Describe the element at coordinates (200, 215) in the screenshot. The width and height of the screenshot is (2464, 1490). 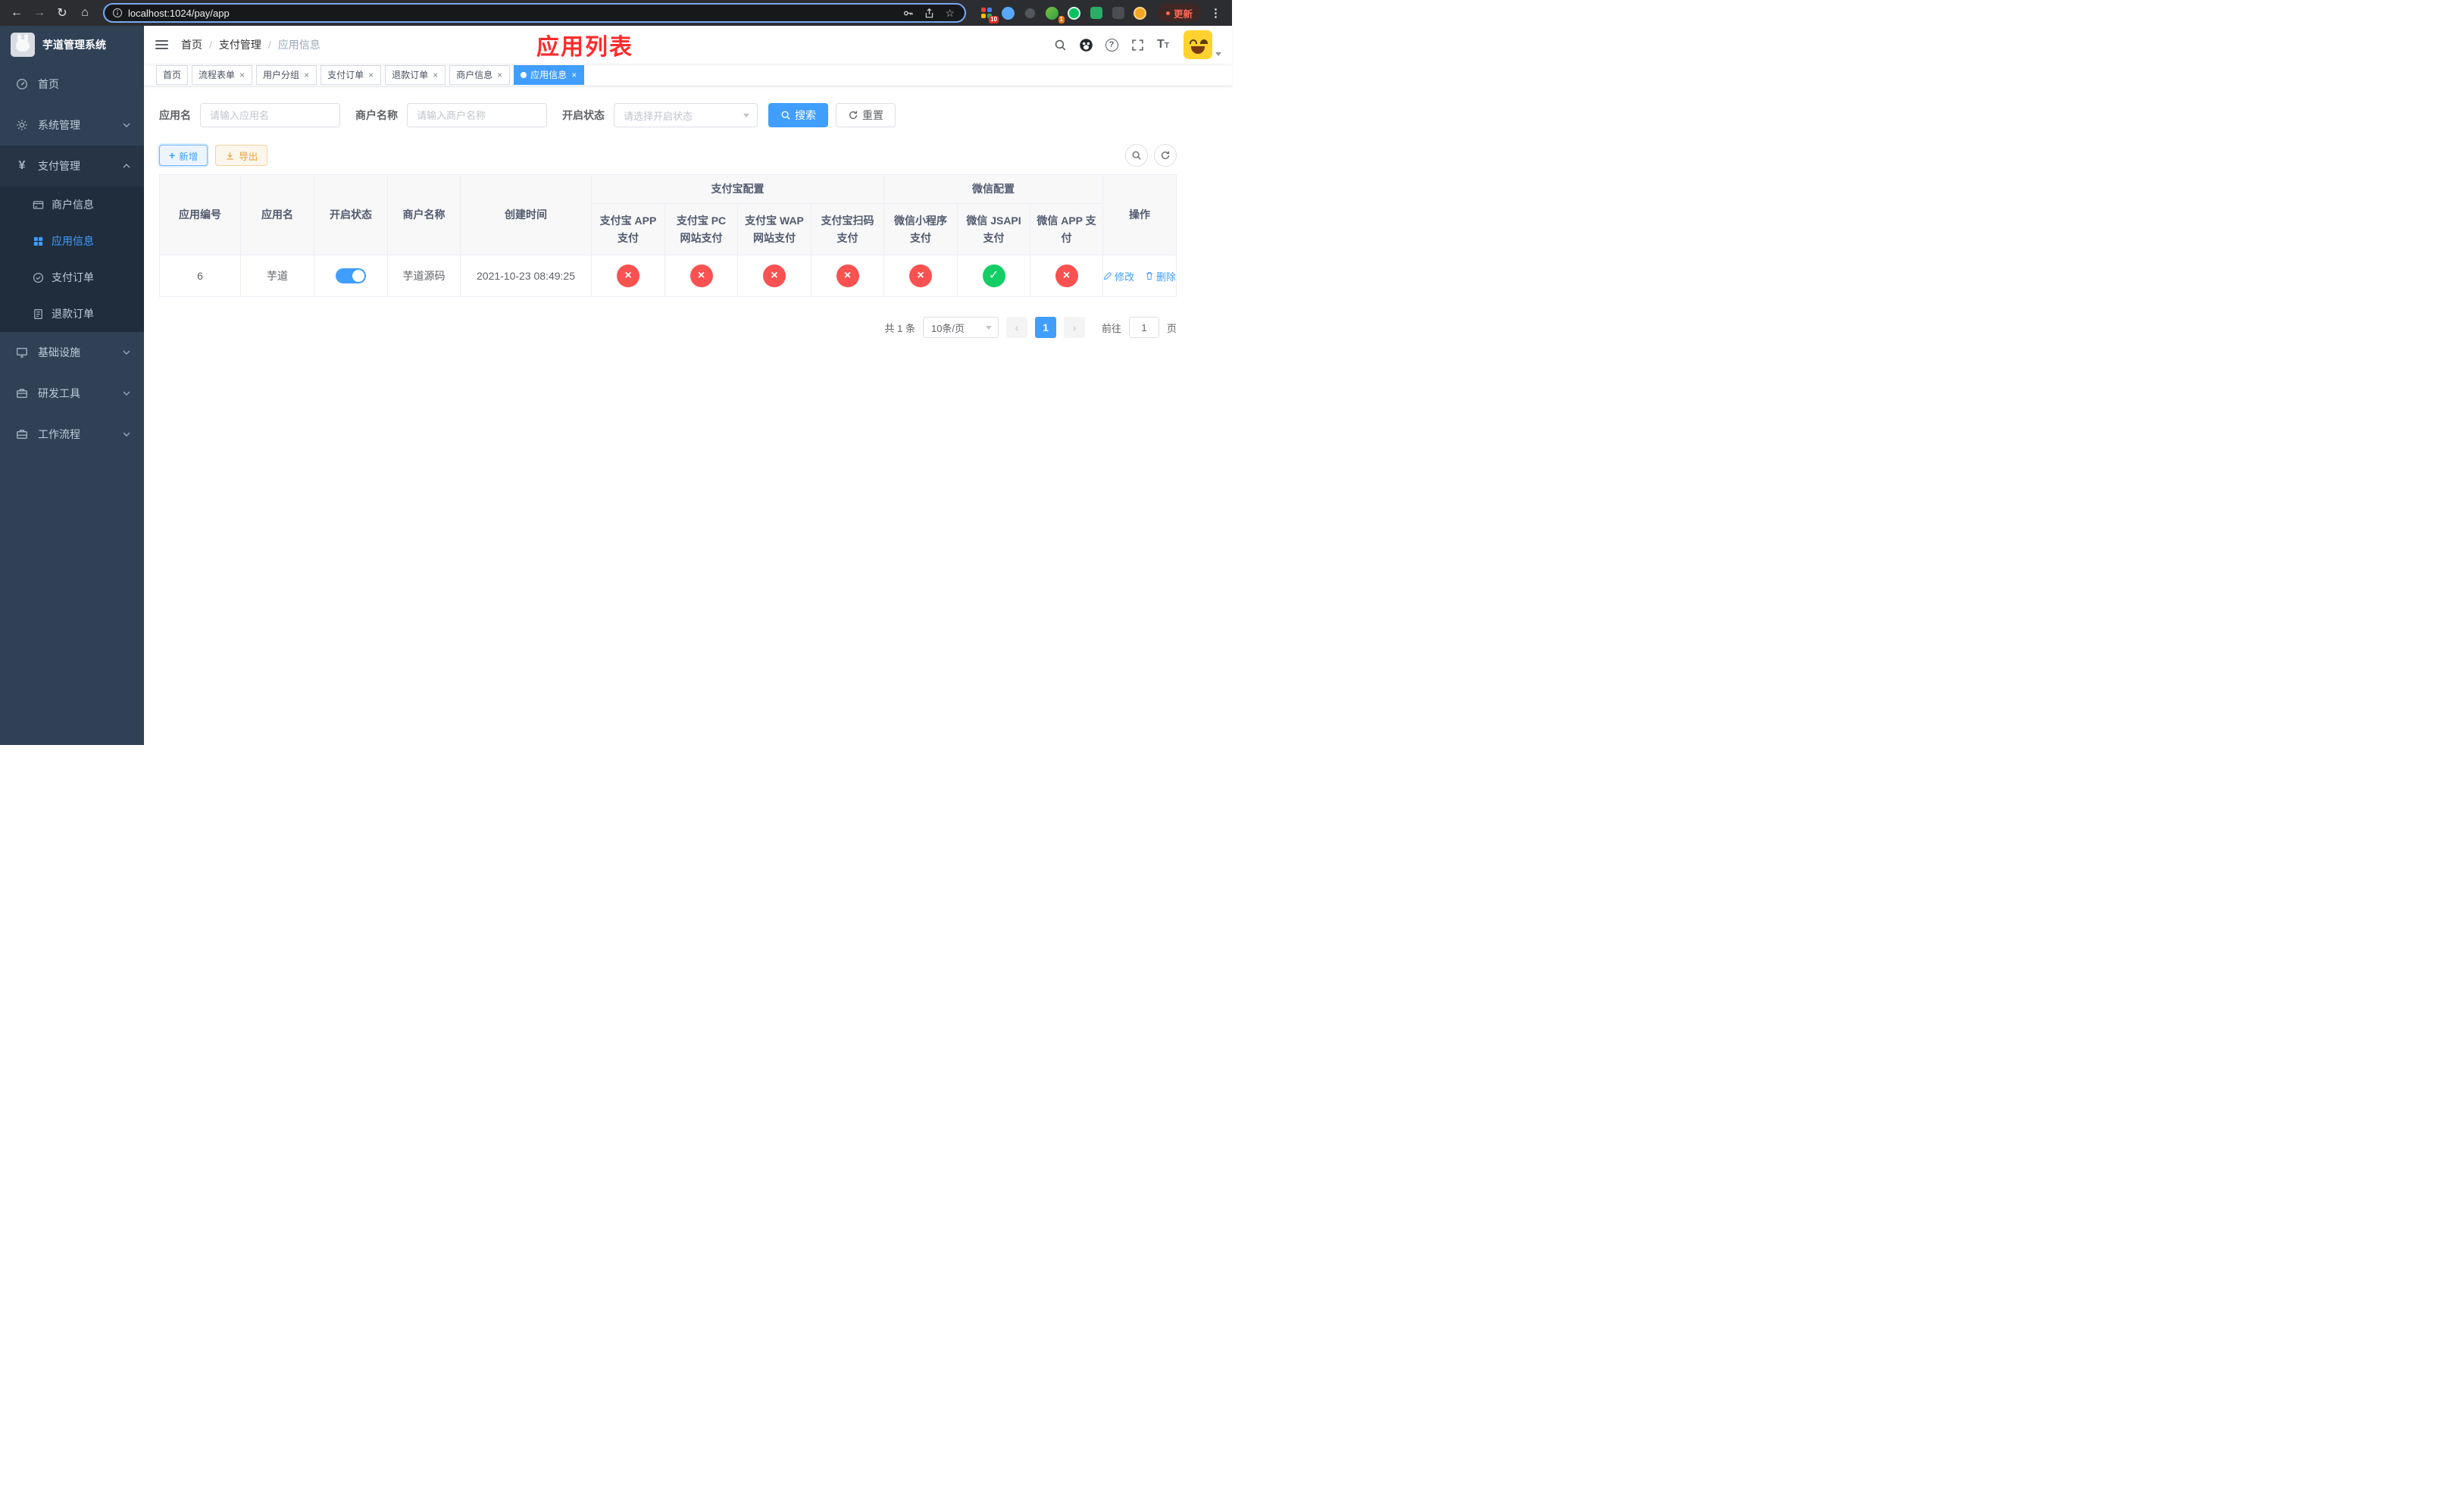
I see `col-header-id: 应用编号` at that location.